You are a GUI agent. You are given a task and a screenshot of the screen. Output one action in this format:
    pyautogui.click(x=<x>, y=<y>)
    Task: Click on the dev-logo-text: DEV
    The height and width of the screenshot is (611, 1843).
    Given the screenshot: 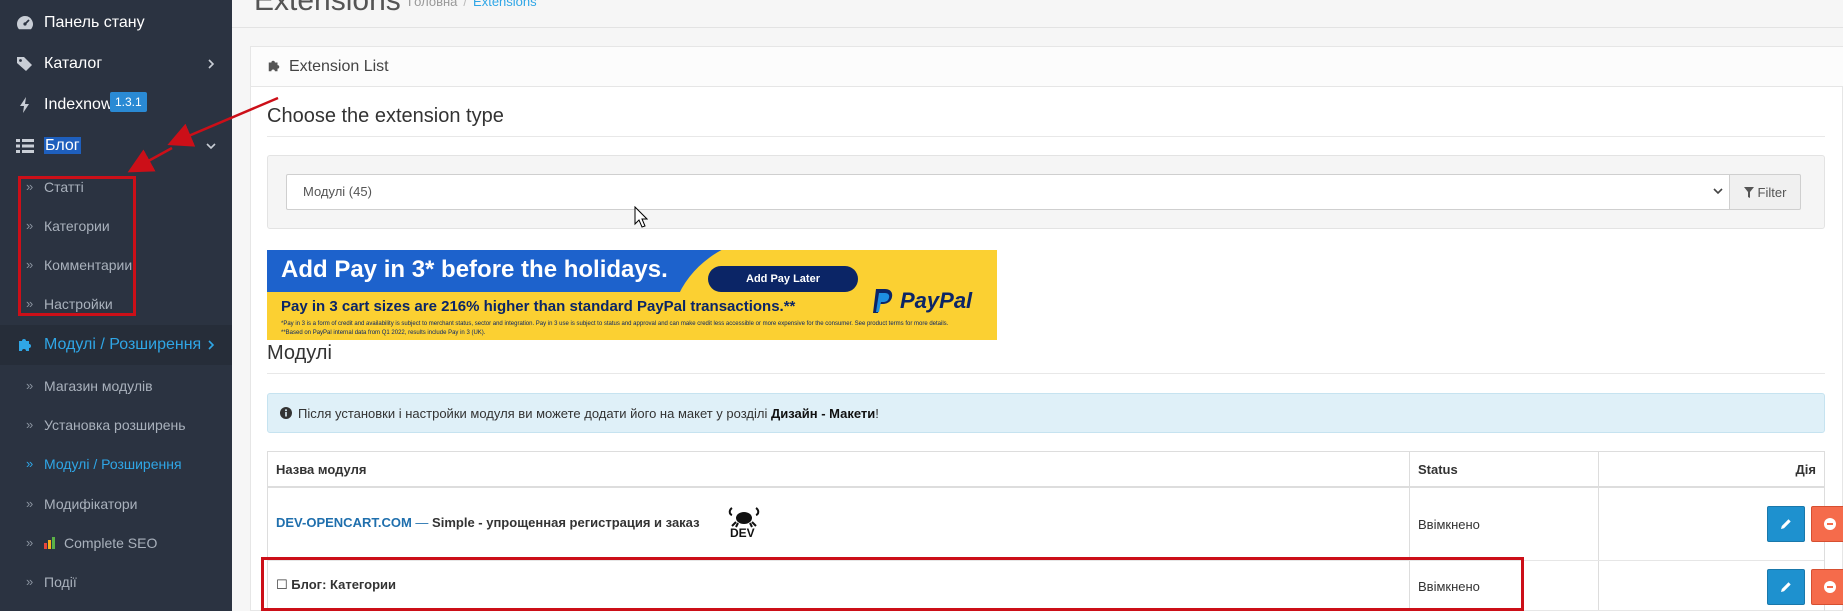 What is the action you would take?
    pyautogui.click(x=742, y=533)
    